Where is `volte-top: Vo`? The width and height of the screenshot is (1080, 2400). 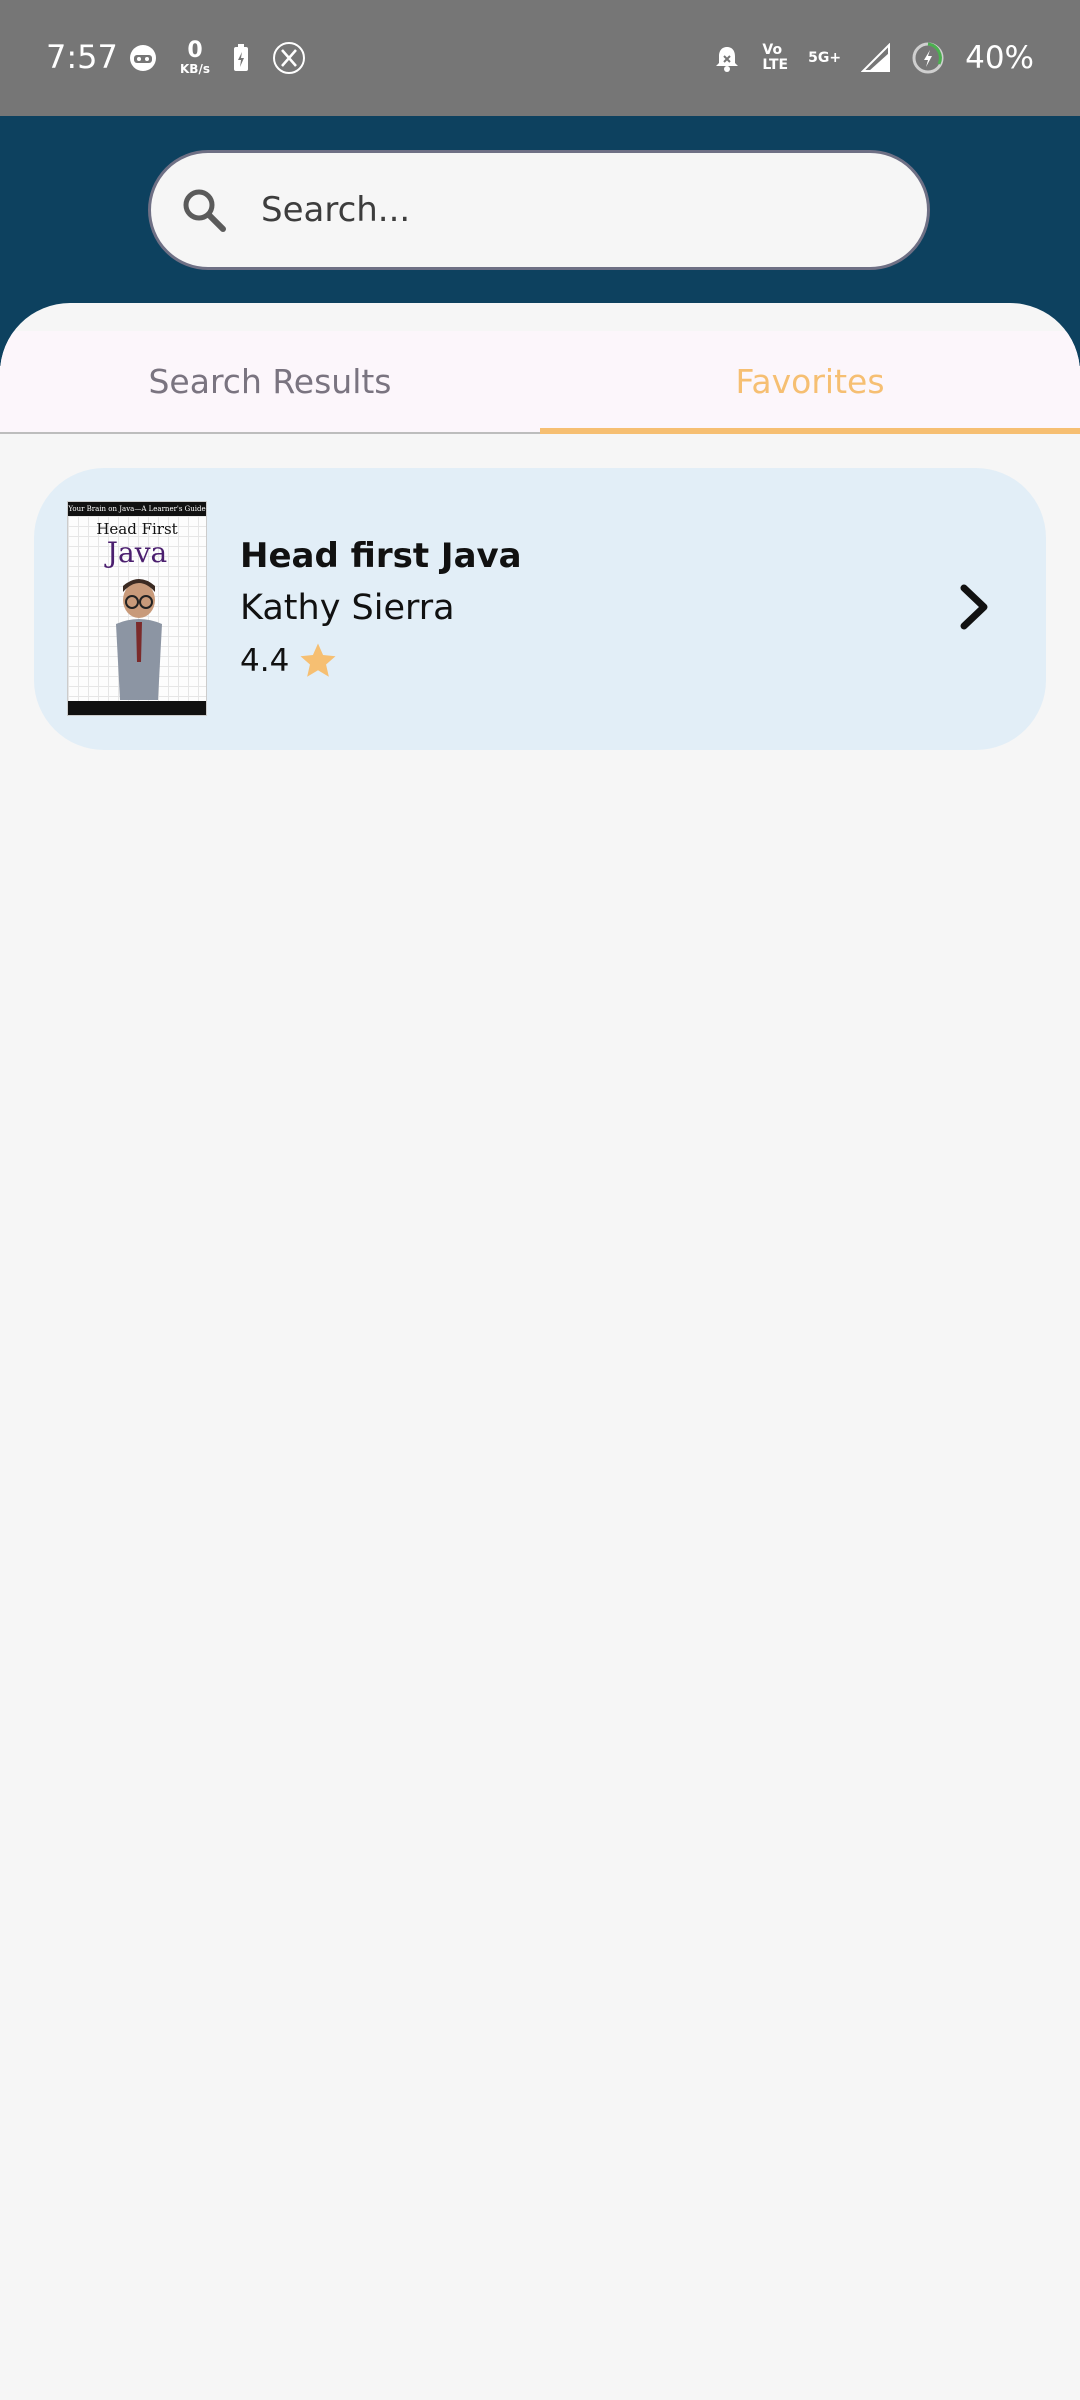 volte-top: Vo is located at coordinates (772, 50).